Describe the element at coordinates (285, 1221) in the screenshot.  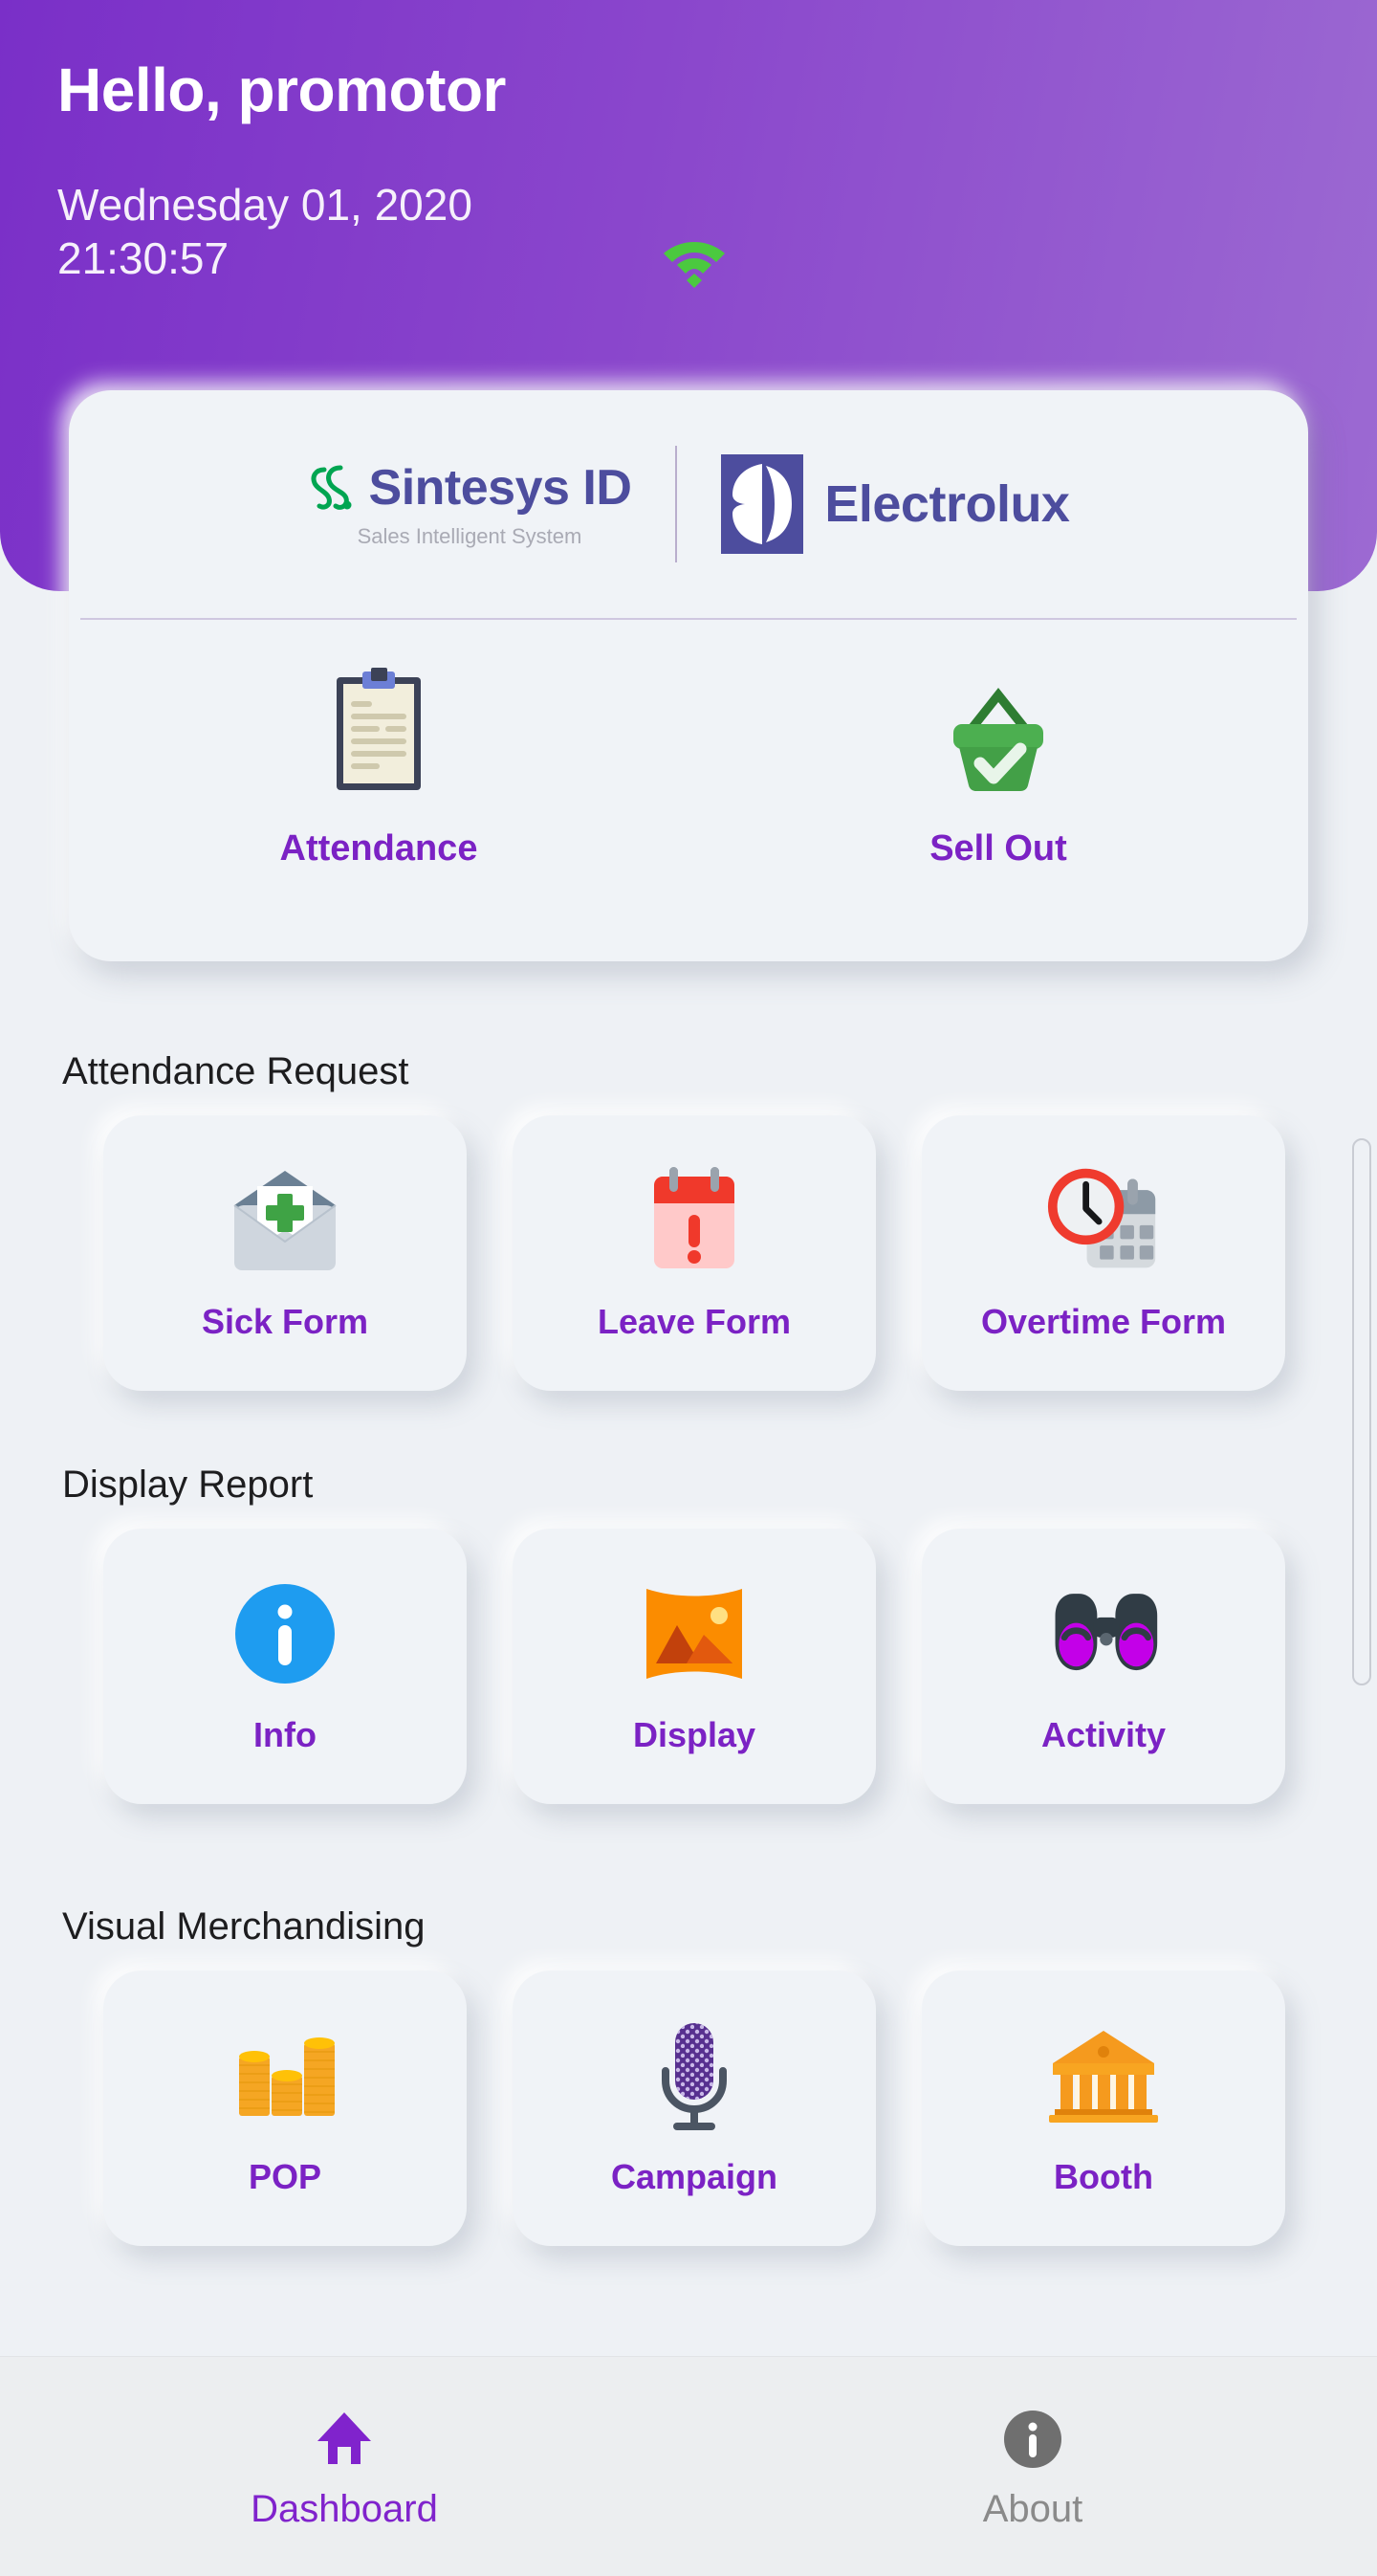
I see `envelope-medical-icon` at that location.